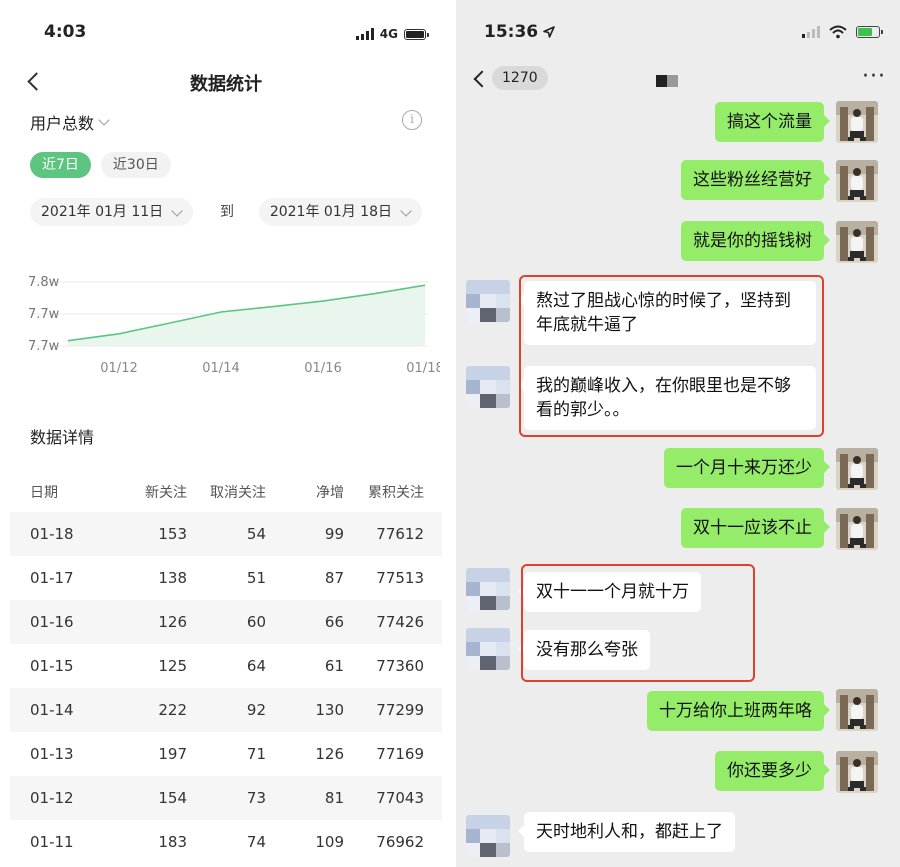 This screenshot has width=900, height=867. I want to click on cell-new: 126, so click(172, 622).